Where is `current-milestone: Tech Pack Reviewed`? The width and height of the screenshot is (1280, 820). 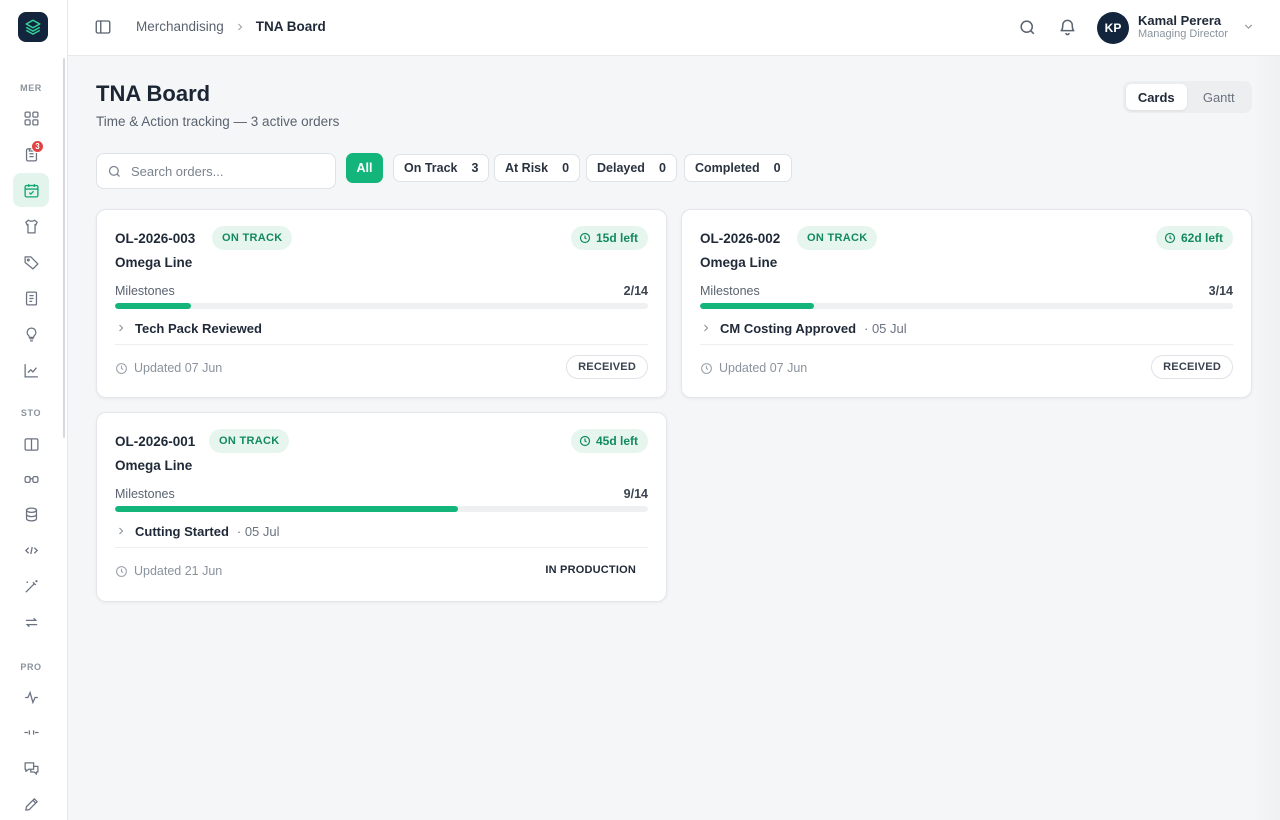 current-milestone: Tech Pack Reviewed is located at coordinates (192, 328).